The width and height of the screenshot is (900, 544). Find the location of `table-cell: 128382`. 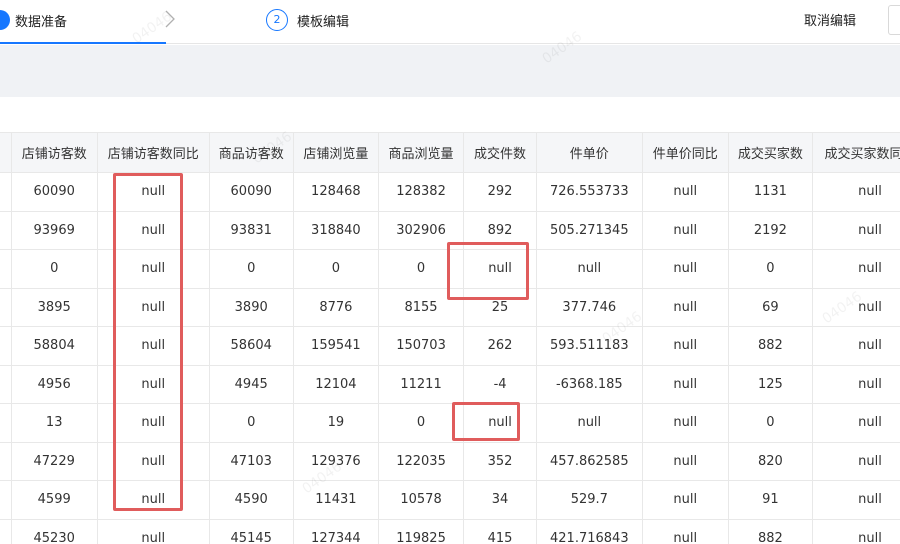

table-cell: 128382 is located at coordinates (421, 192).